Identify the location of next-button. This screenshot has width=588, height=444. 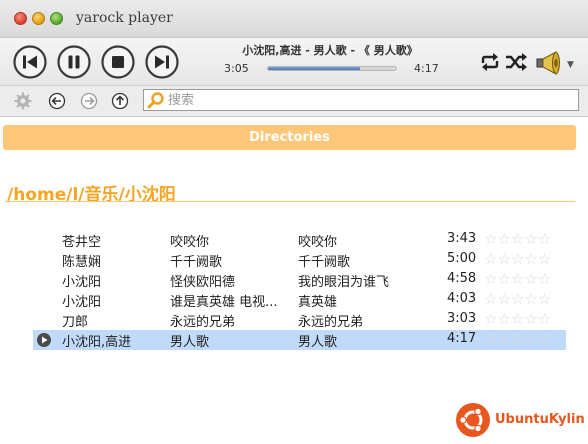
(162, 62).